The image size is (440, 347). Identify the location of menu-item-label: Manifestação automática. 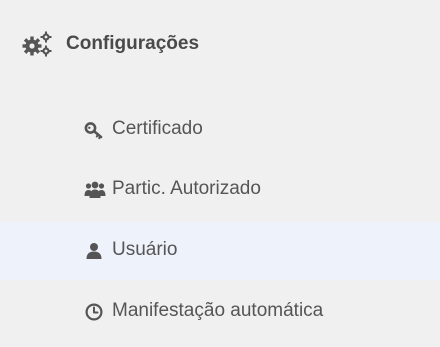
(218, 310).